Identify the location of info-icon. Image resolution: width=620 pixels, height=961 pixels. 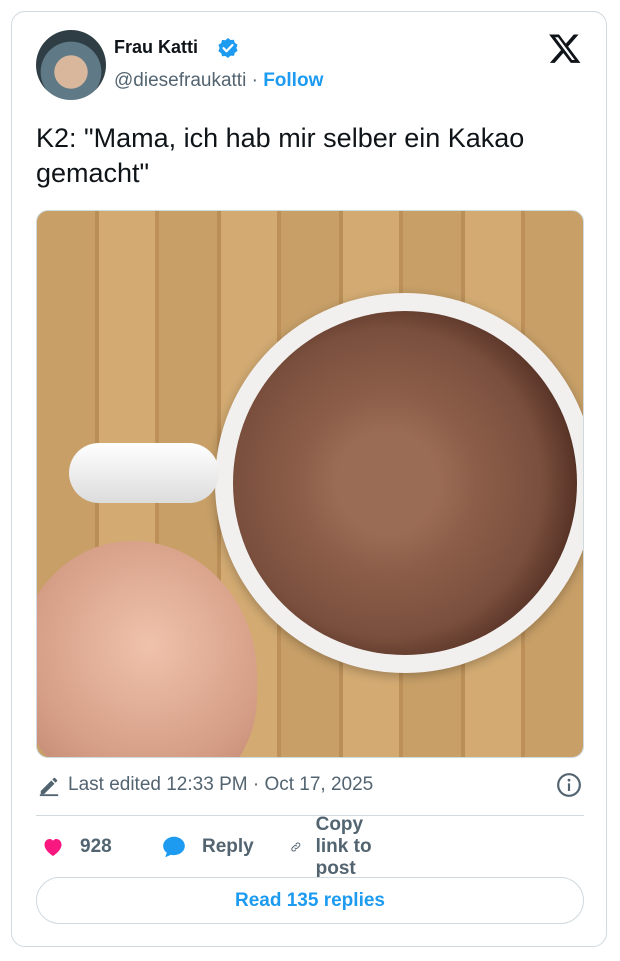
(569, 785).